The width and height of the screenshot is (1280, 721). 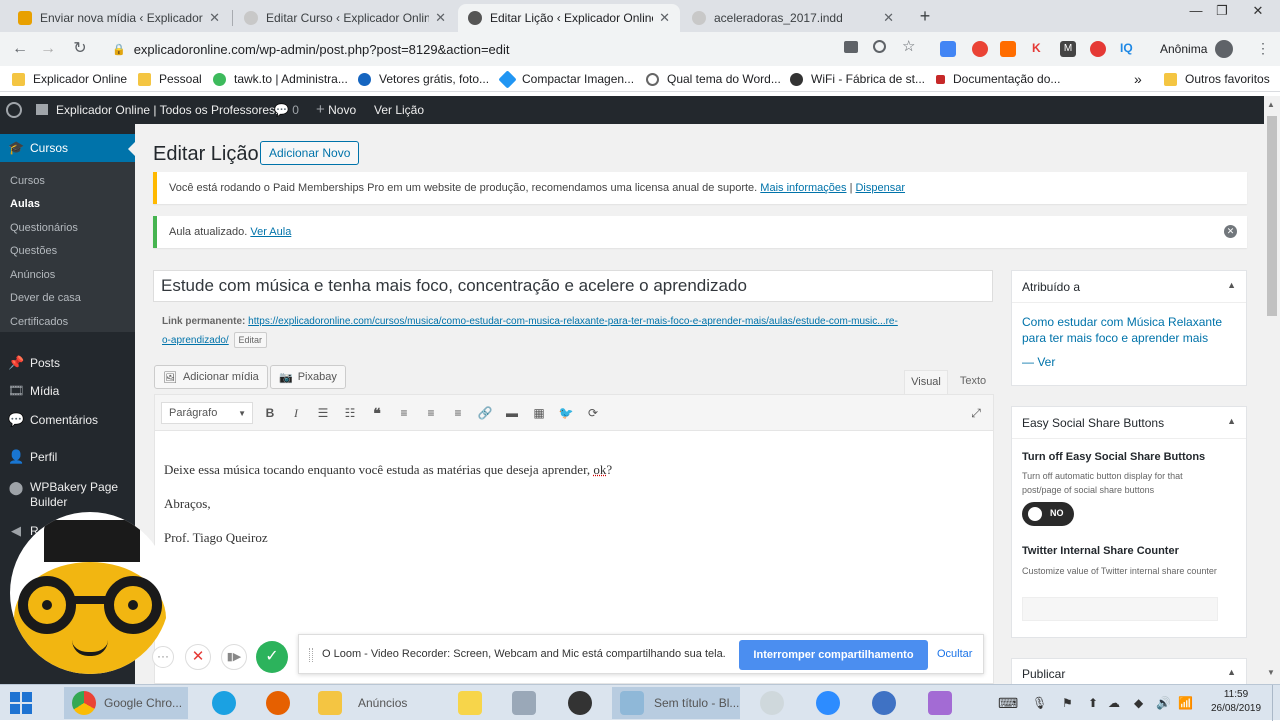 What do you see at coordinates (296, 413) in the screenshot?
I see `italic-icon: I` at bounding box center [296, 413].